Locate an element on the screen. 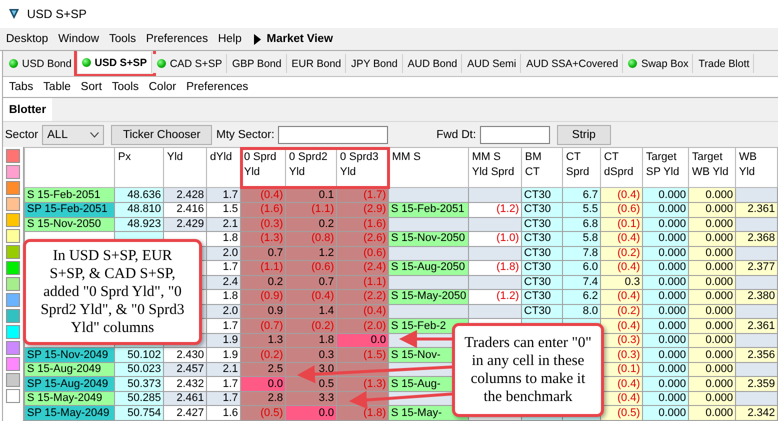 This screenshot has width=778, height=421. table-cell: (0.3) is located at coordinates (263, 224).